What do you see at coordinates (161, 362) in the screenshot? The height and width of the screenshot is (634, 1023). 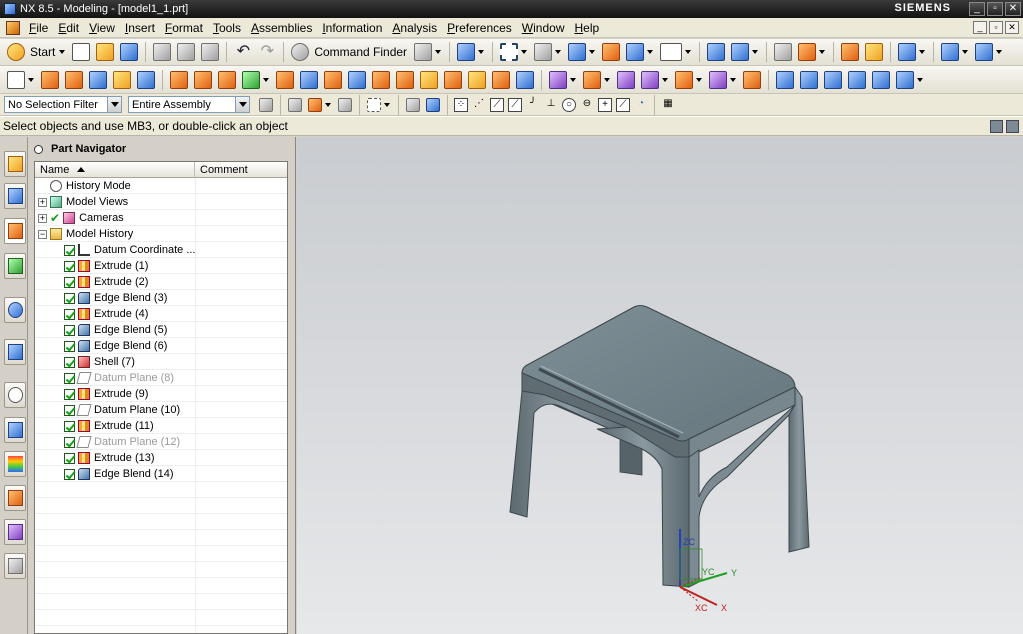 I see `tree-row: Shell (7)` at bounding box center [161, 362].